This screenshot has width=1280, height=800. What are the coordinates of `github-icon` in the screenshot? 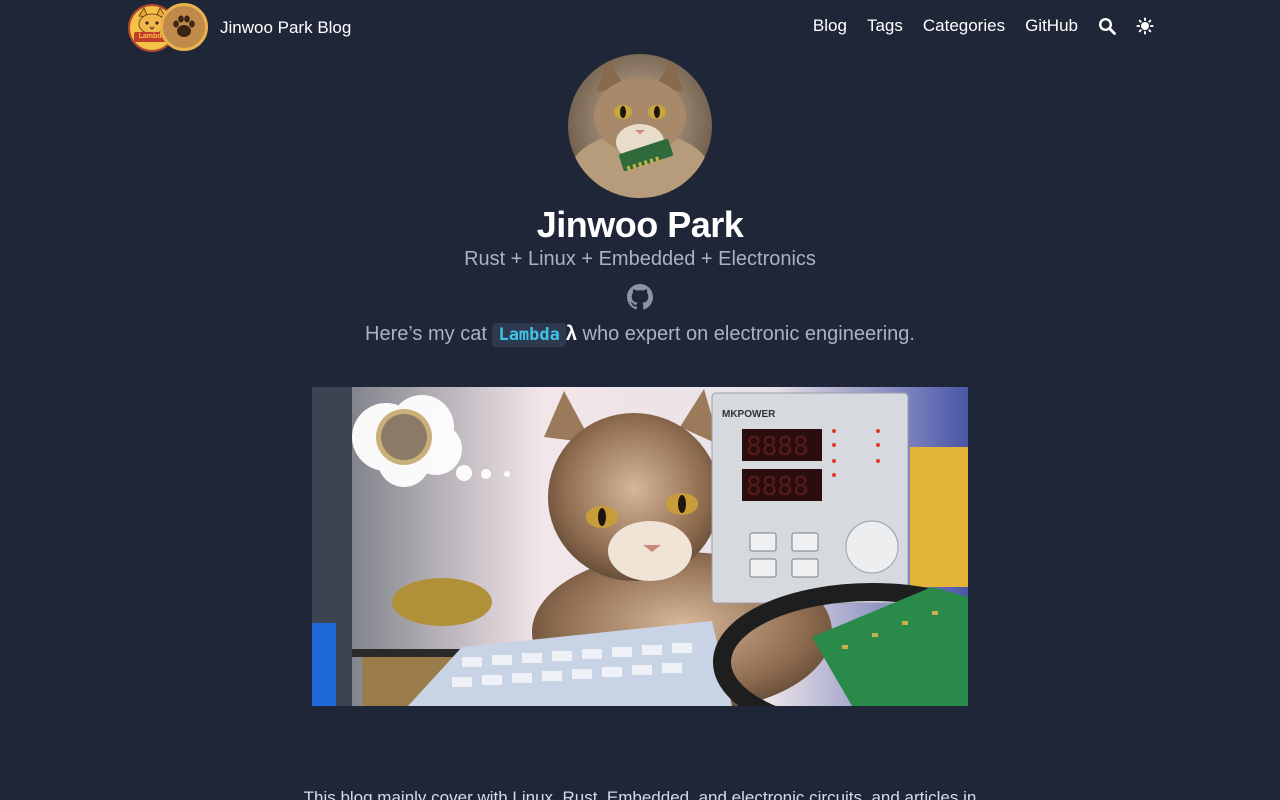 It's located at (640, 297).